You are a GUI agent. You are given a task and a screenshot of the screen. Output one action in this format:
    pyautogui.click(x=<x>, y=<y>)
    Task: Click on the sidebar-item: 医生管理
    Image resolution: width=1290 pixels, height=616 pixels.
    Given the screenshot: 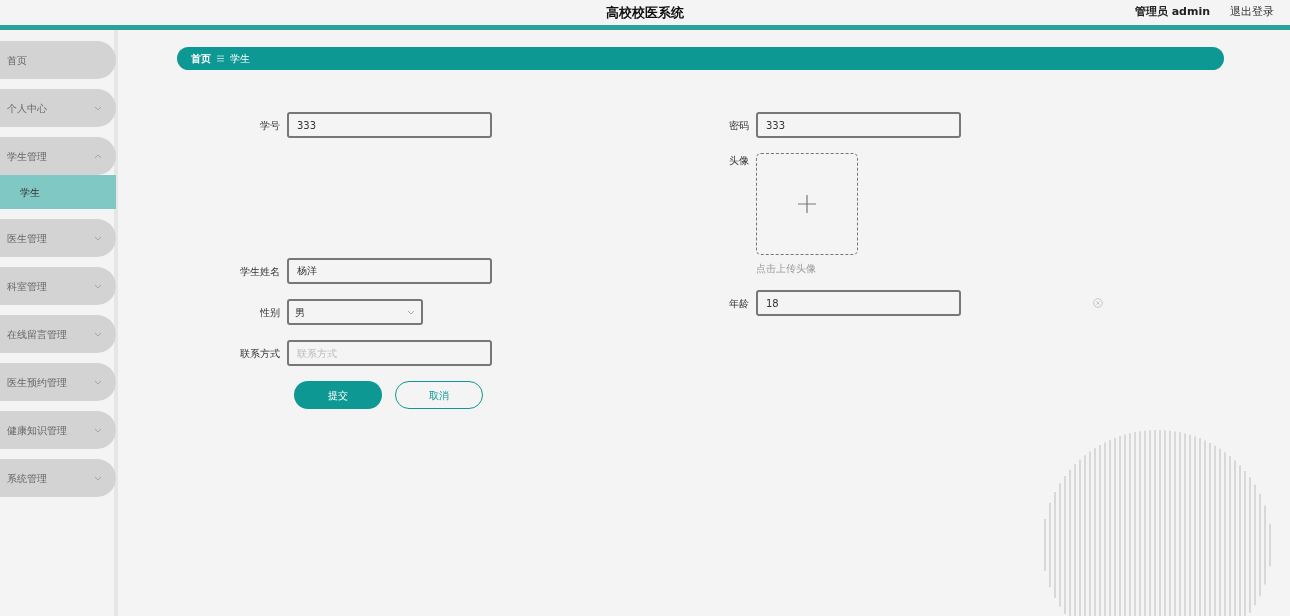 What is the action you would take?
    pyautogui.click(x=58, y=238)
    